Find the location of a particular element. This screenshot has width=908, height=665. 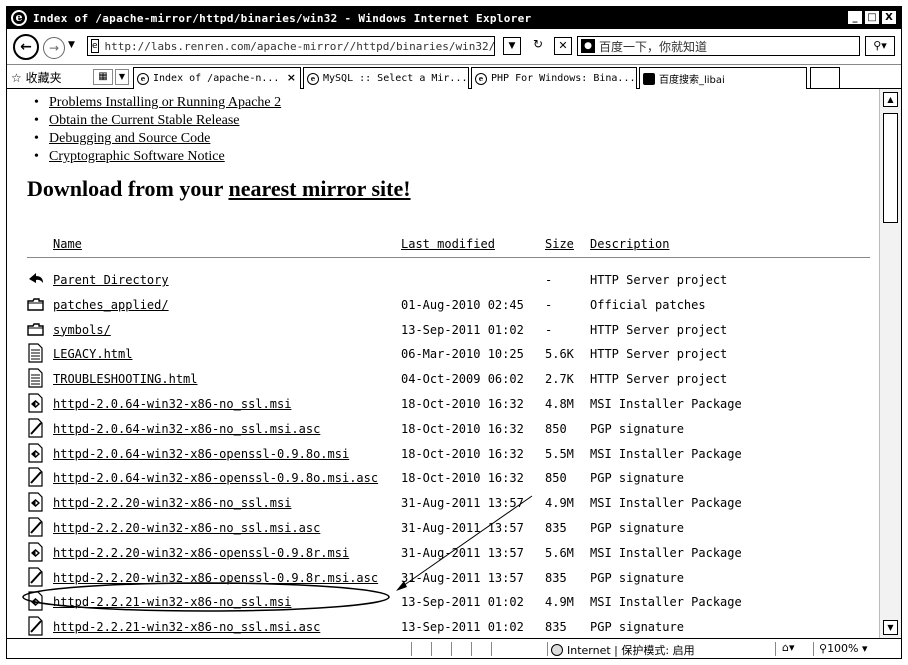

file-name-cell: httpd-2.2.21-win32-x86-no_ssl.msi.asc is located at coordinates (186, 627).